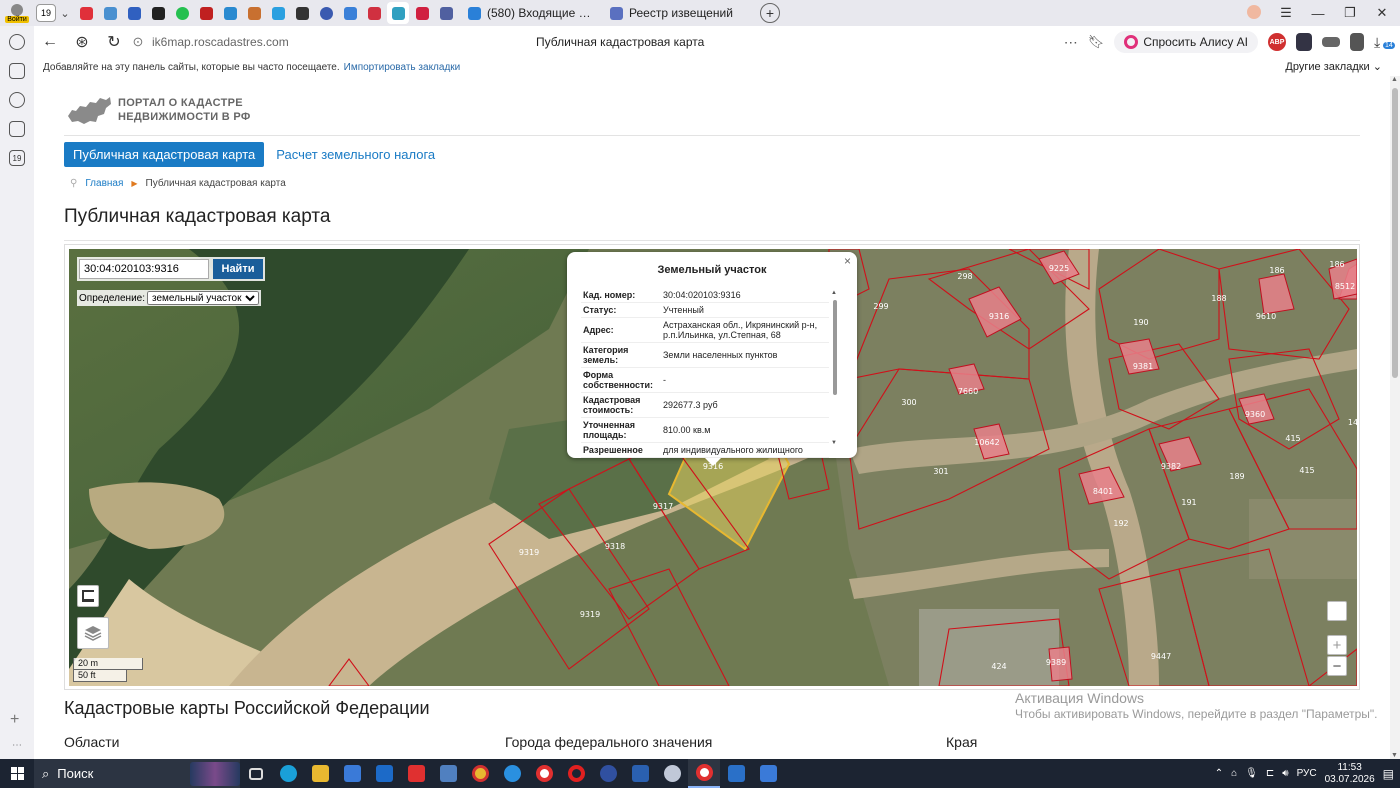  What do you see at coordinates (91, 742) in the screenshot?
I see `column-regions: Области` at bounding box center [91, 742].